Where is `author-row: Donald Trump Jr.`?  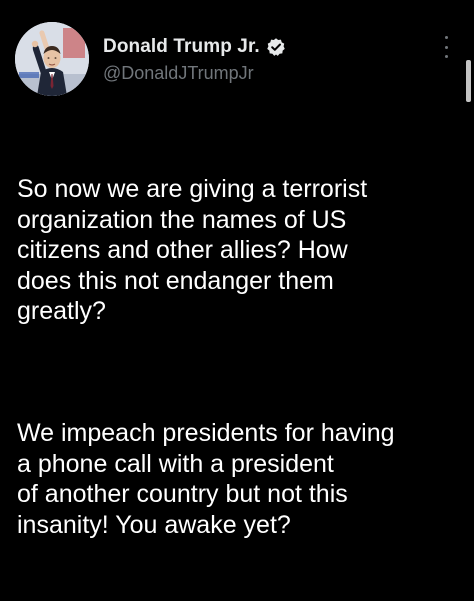 author-row: Donald Trump Jr. is located at coordinates (194, 47).